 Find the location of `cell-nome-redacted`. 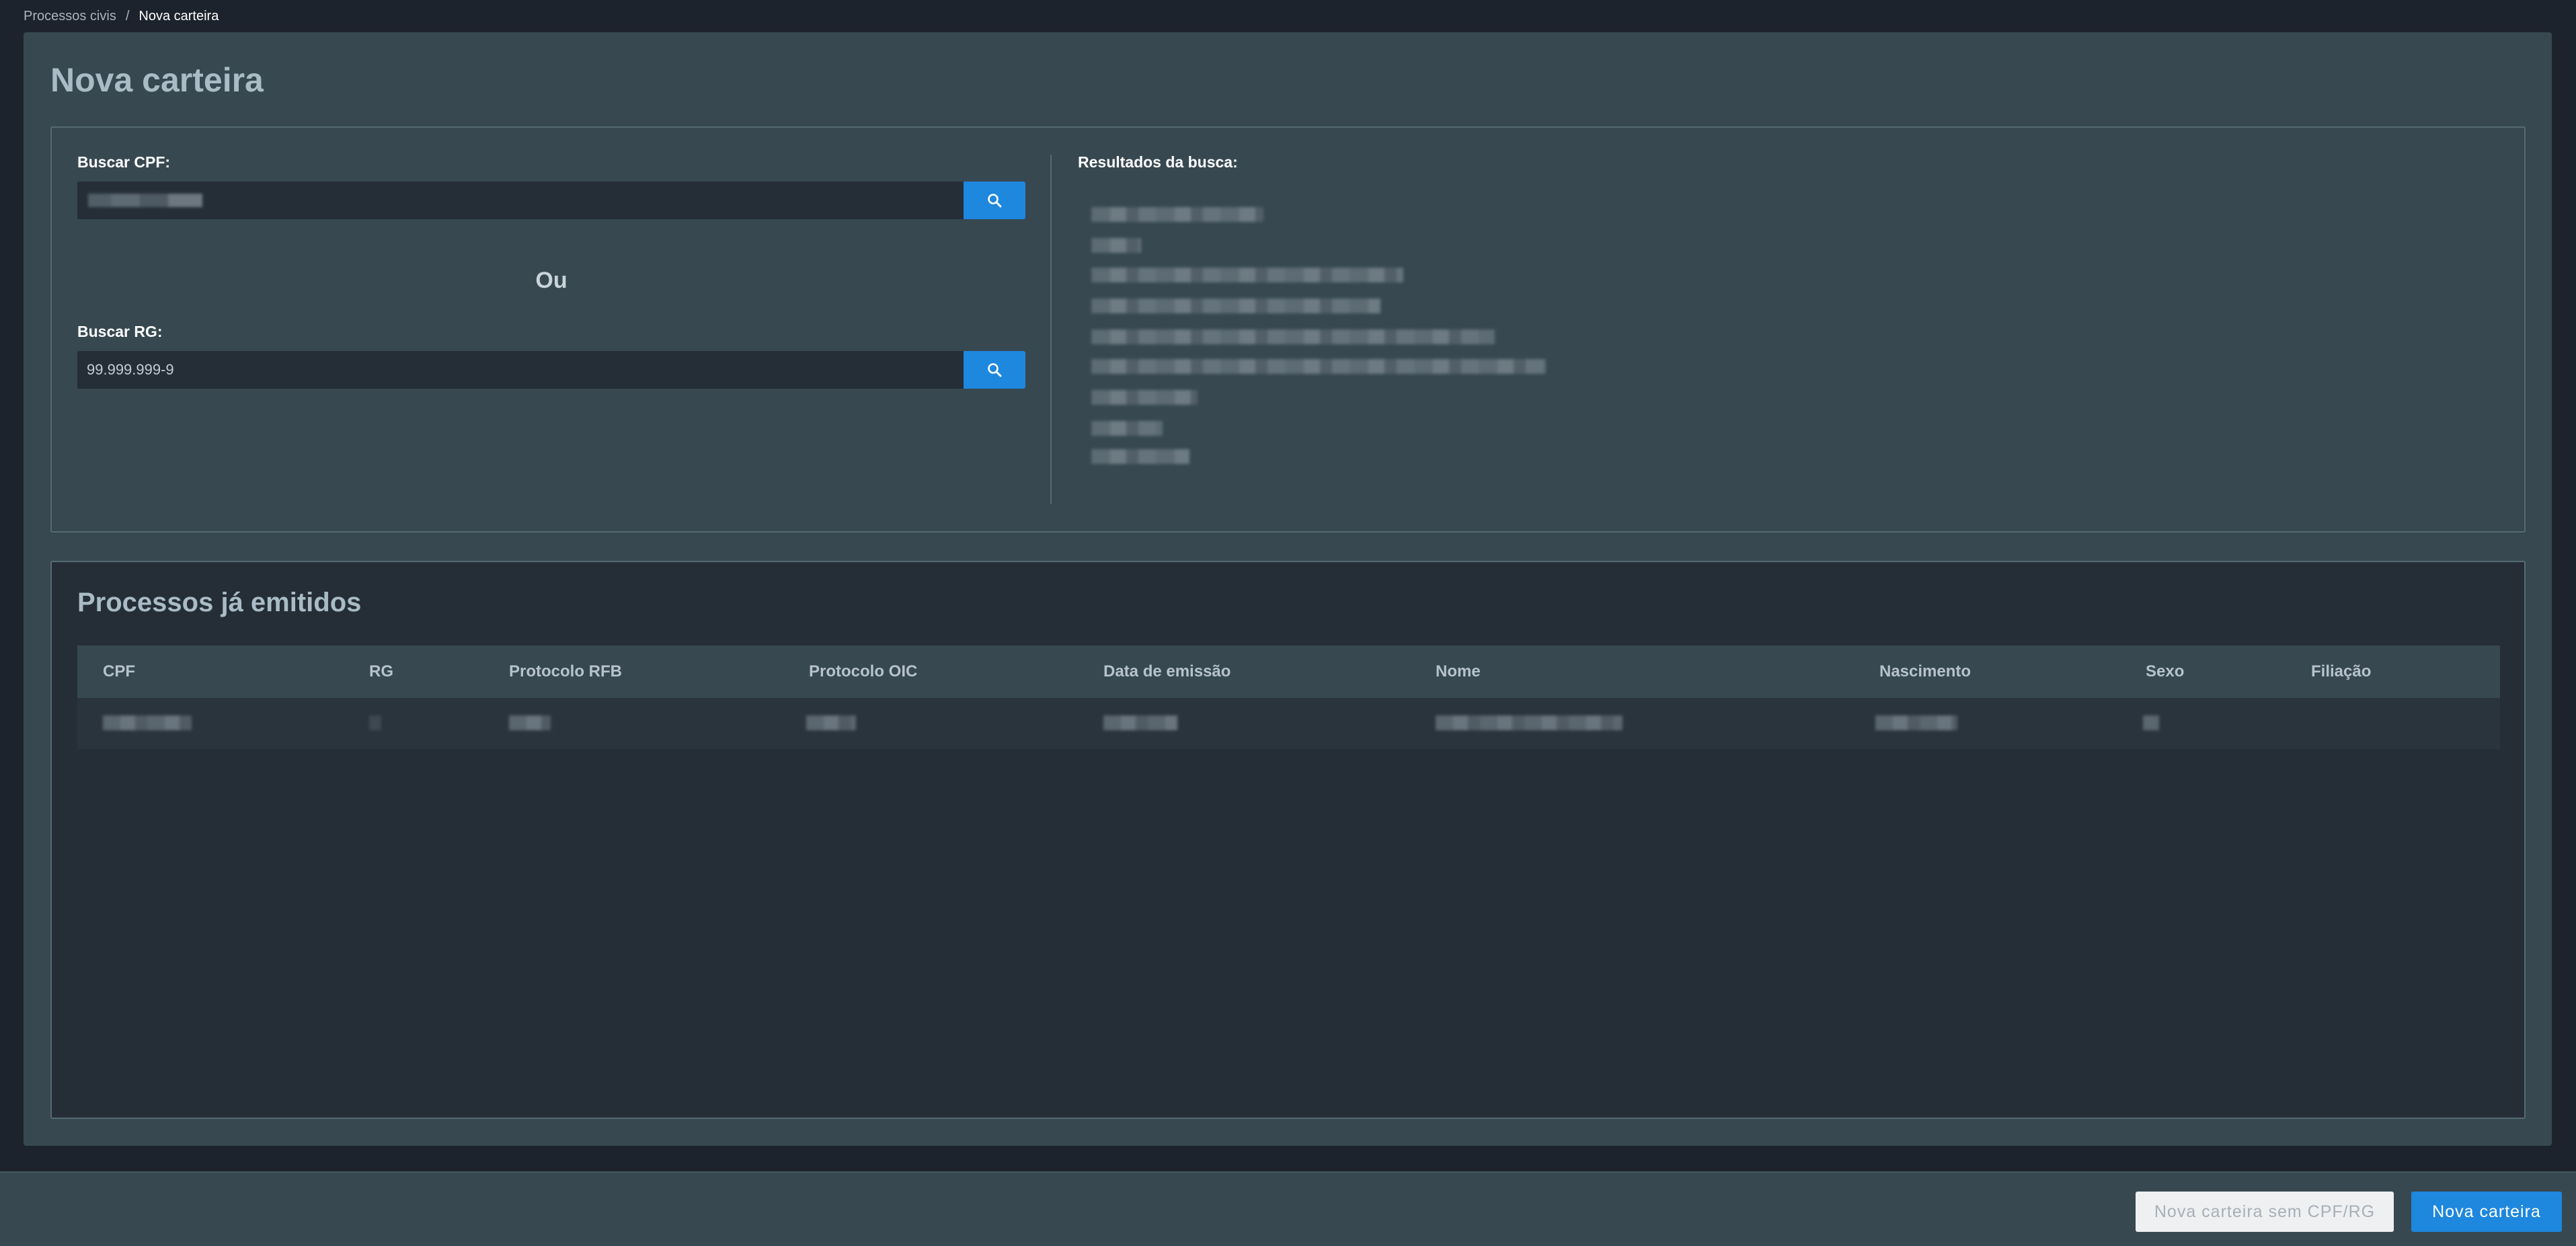

cell-nome-redacted is located at coordinates (1529, 722).